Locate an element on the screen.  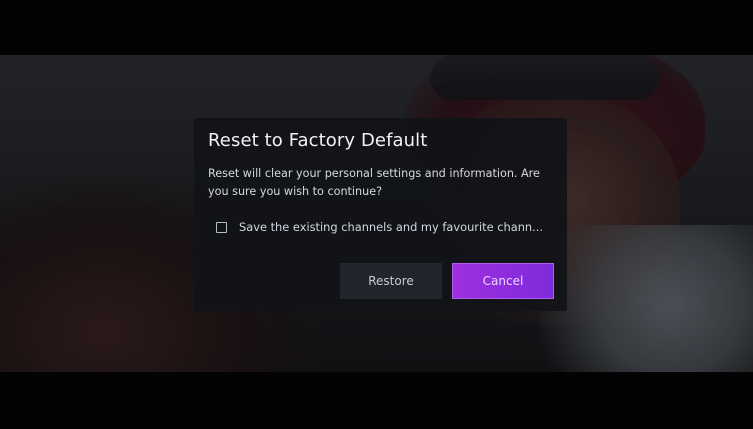
checkbox-unchecked-icon is located at coordinates (221, 227).